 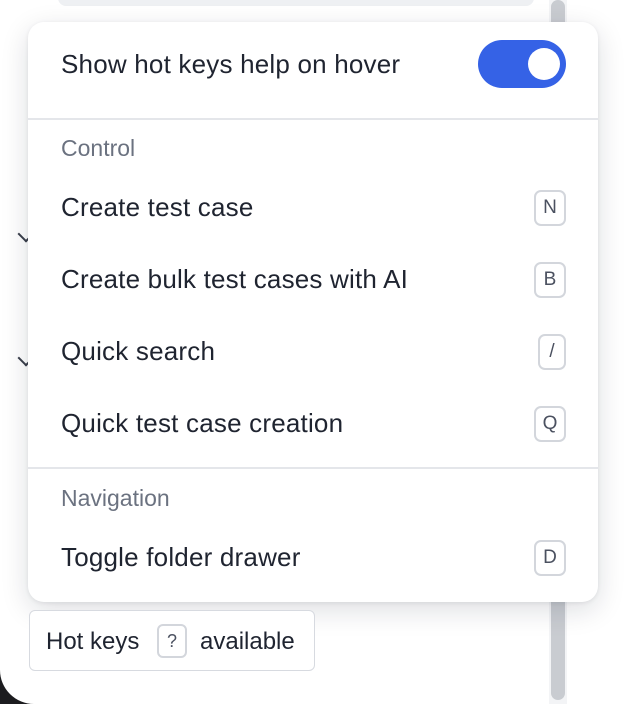 What do you see at coordinates (313, 558) in the screenshot?
I see `shortcut-toggle-folder-drawer: Toggle folder drawer D` at bounding box center [313, 558].